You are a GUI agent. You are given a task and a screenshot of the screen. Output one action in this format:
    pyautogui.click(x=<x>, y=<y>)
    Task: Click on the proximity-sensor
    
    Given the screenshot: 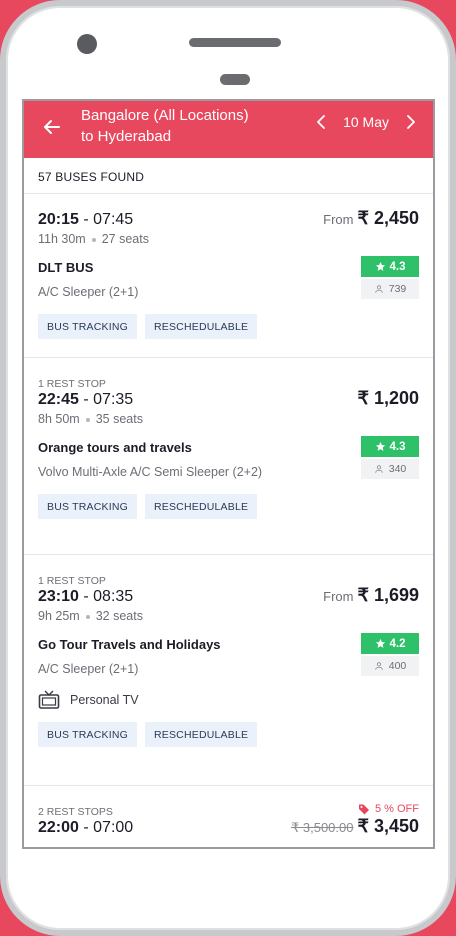 What is the action you would take?
    pyautogui.click(x=235, y=79)
    